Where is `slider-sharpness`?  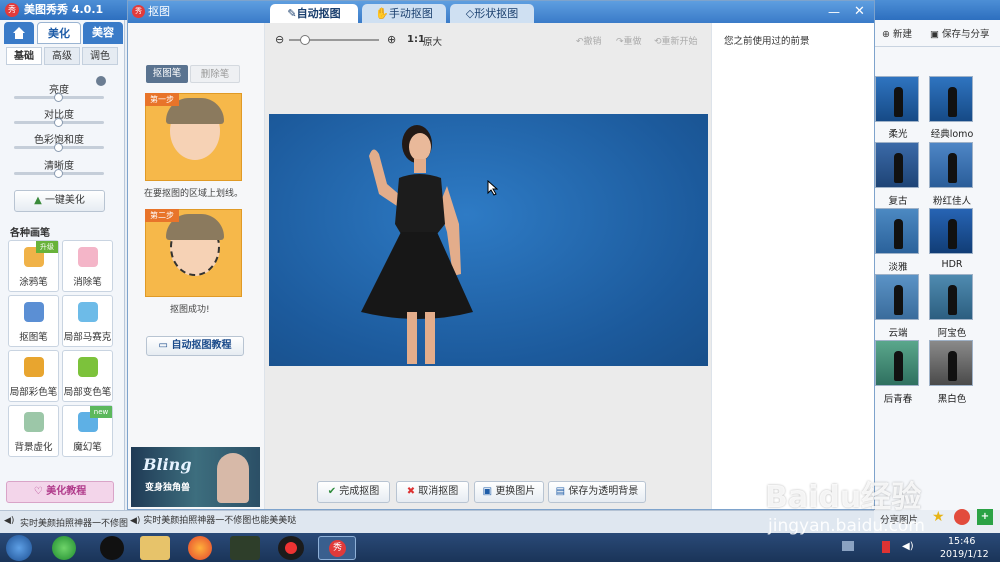
slider-sharpness is located at coordinates (59, 173).